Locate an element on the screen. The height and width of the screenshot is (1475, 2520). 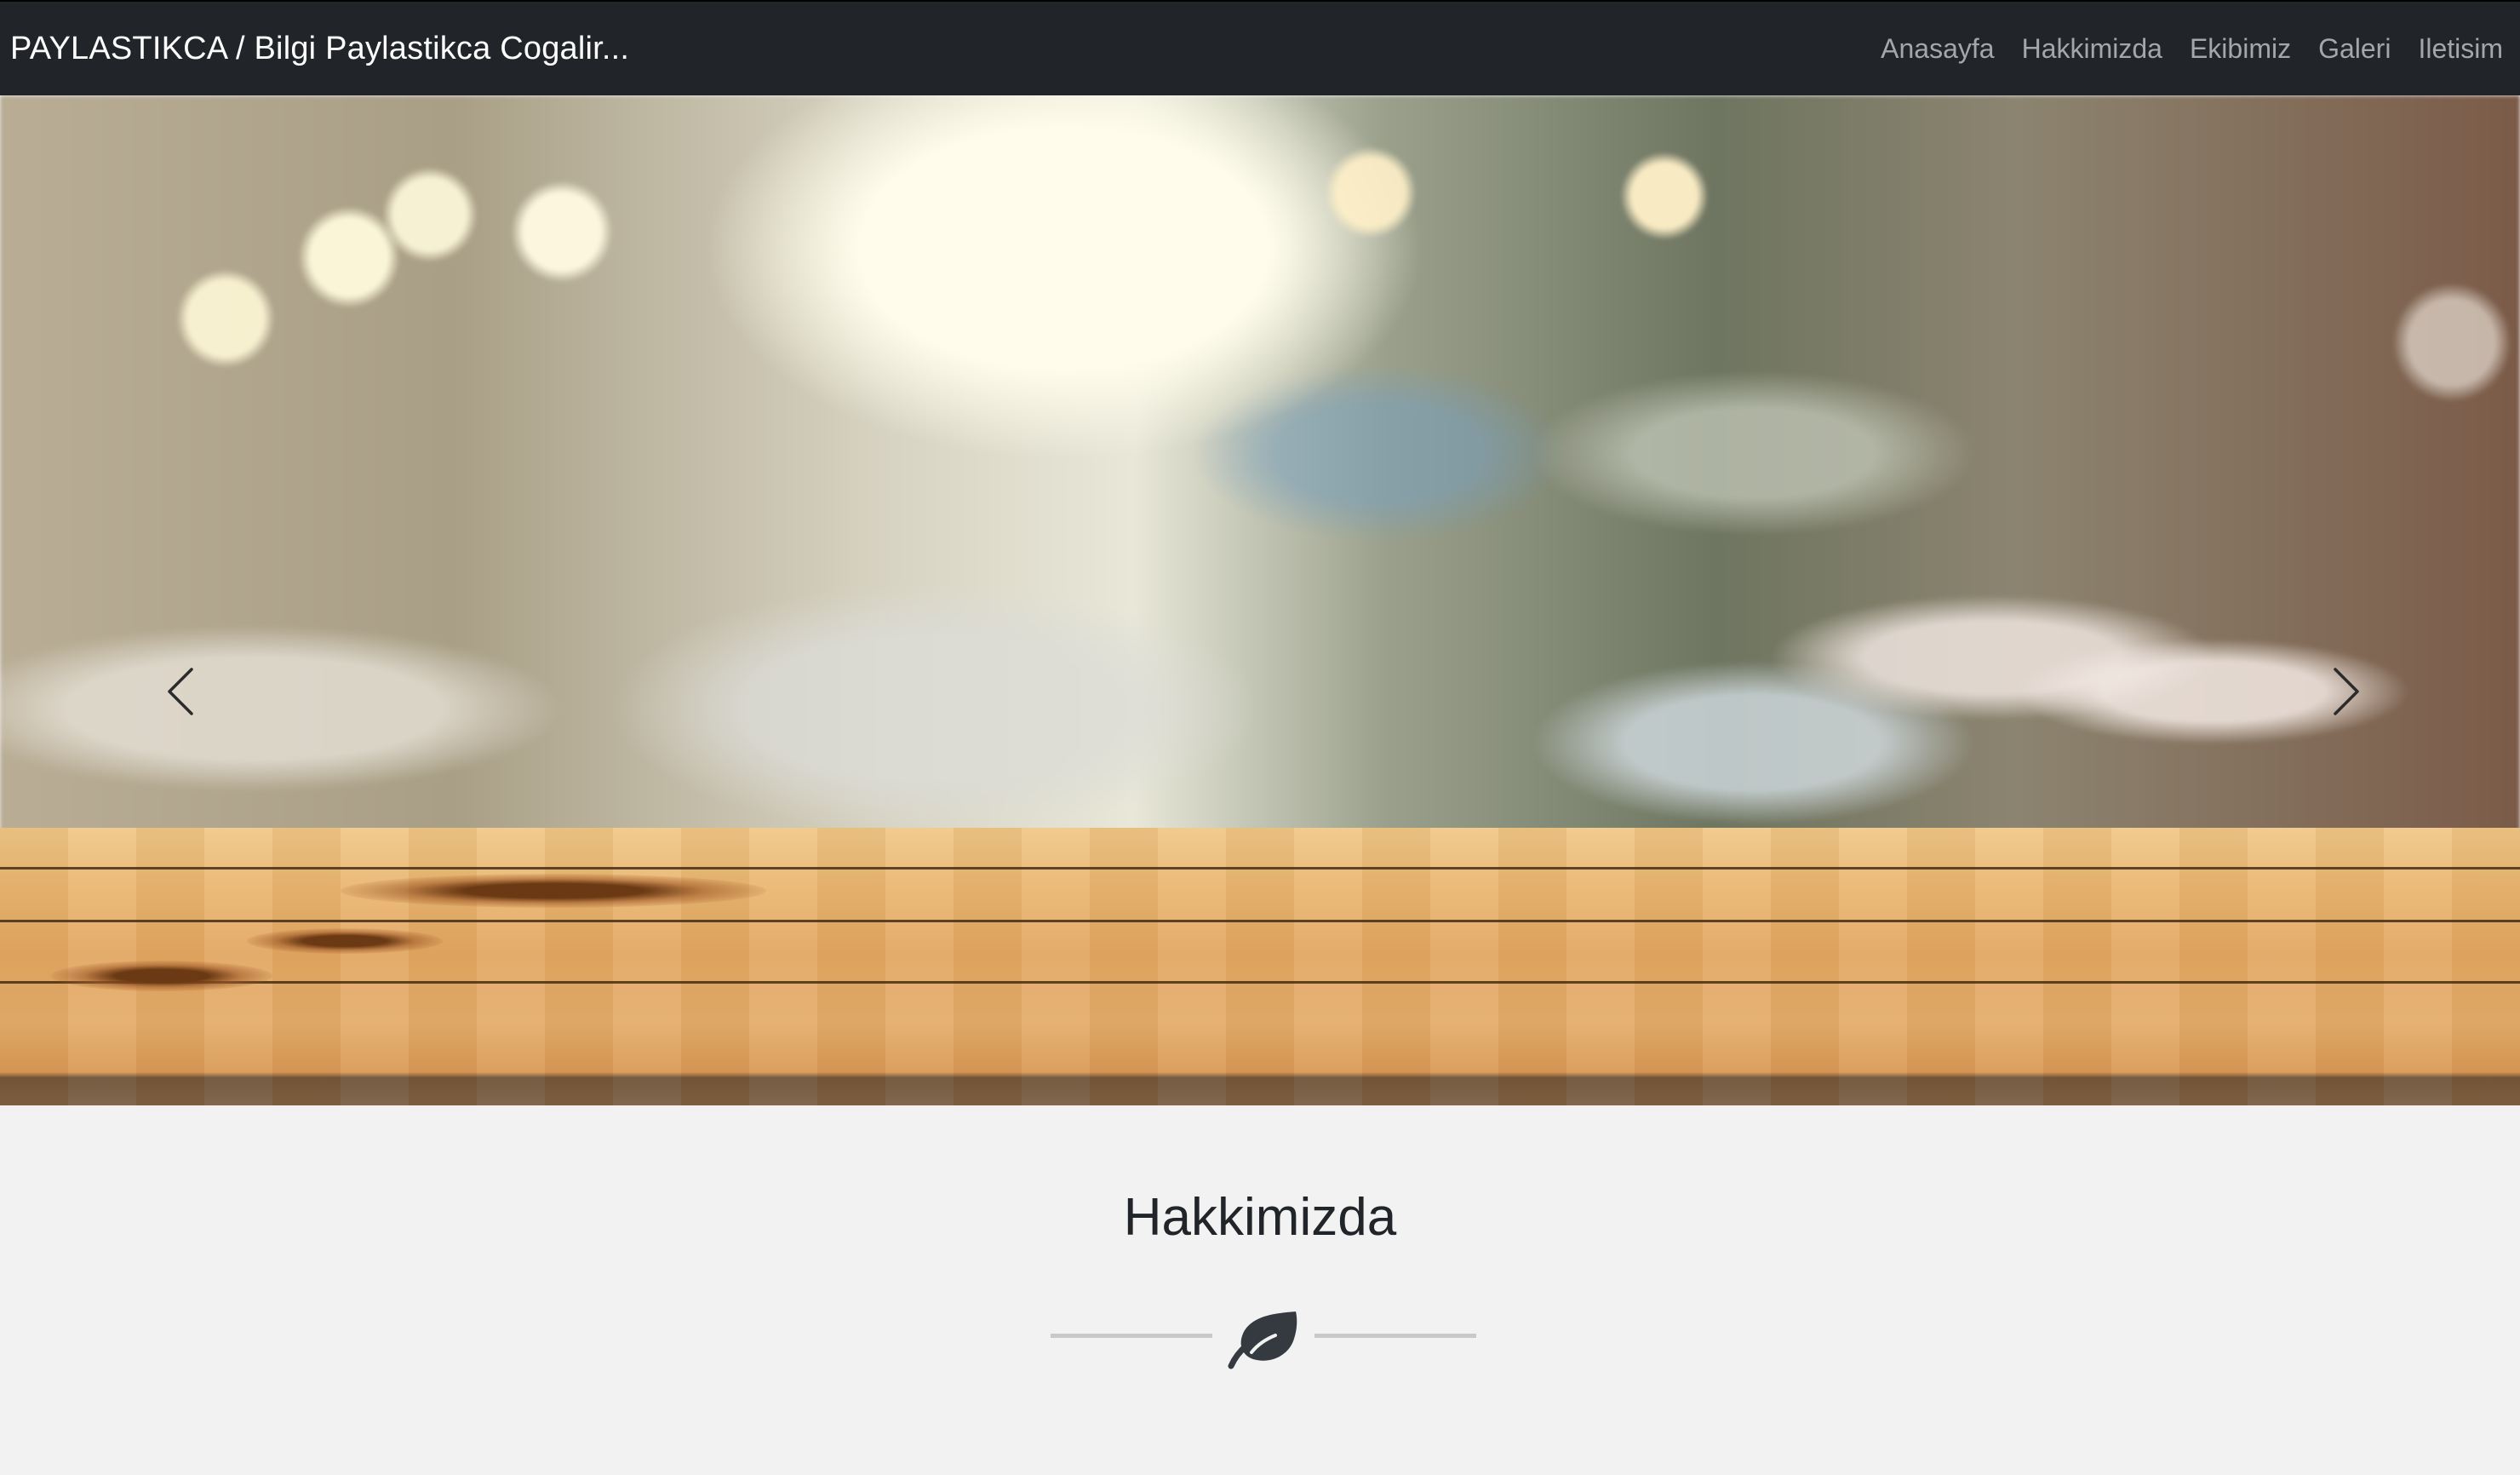
chevron-right-icon is located at coordinates (2346, 691).